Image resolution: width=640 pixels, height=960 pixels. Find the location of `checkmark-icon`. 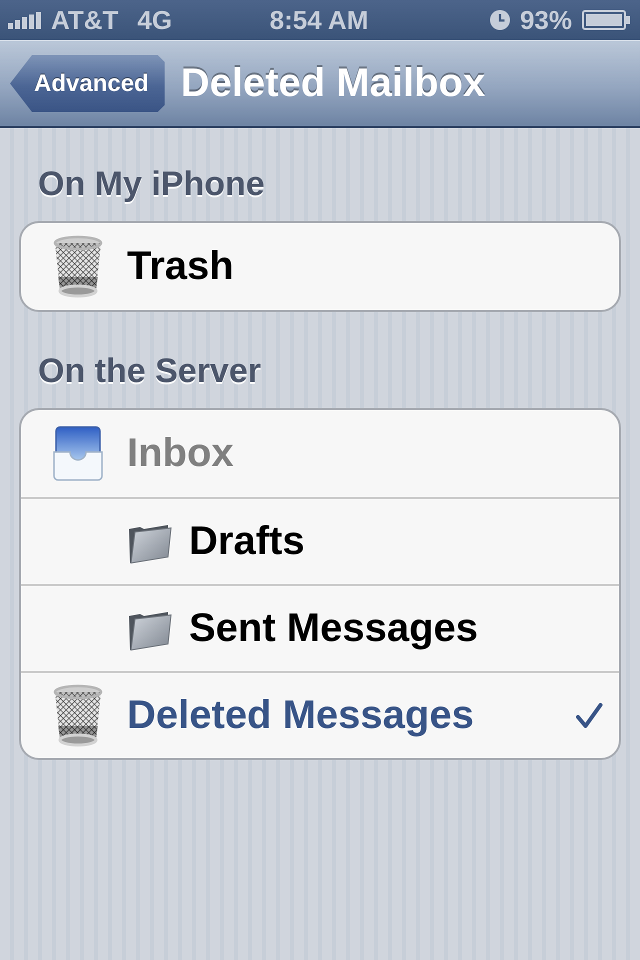

checkmark-icon is located at coordinates (589, 716).